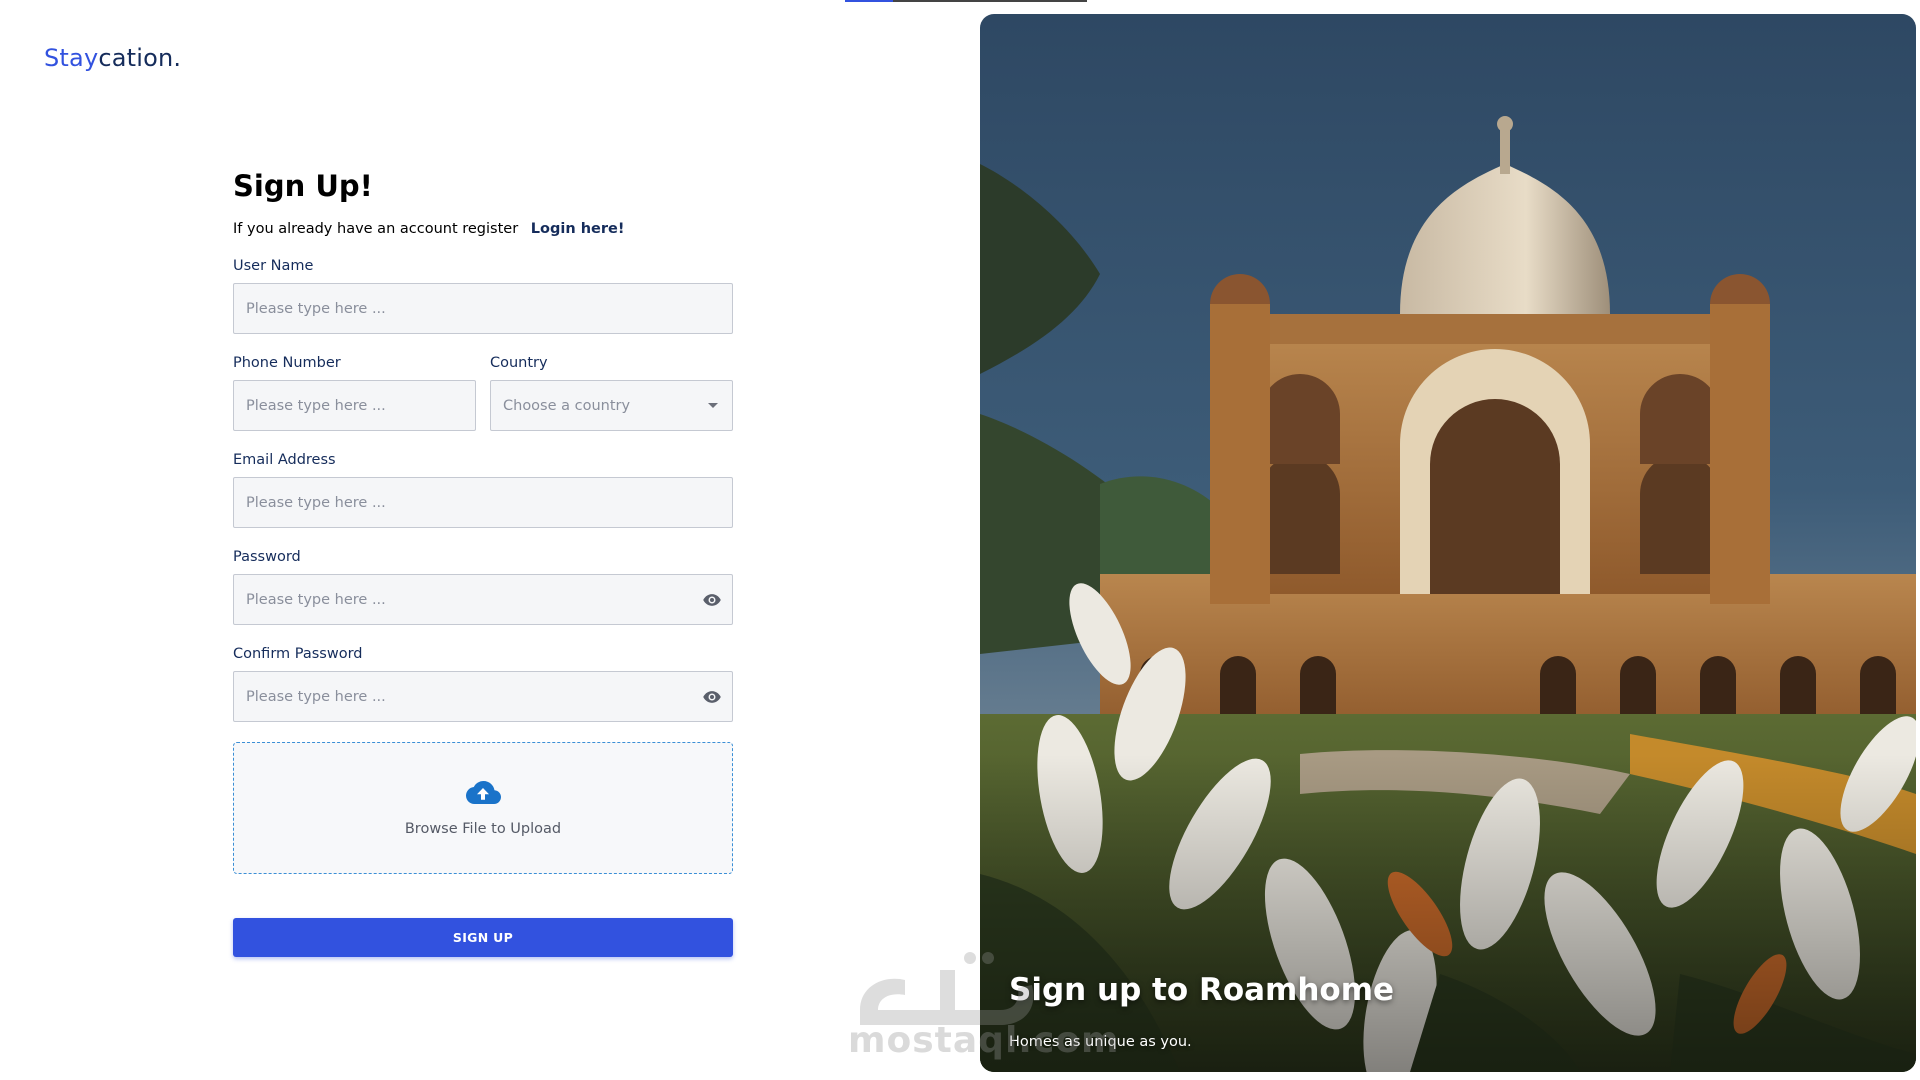 The height and width of the screenshot is (1080, 1920). I want to click on password-label: Password, so click(267, 557).